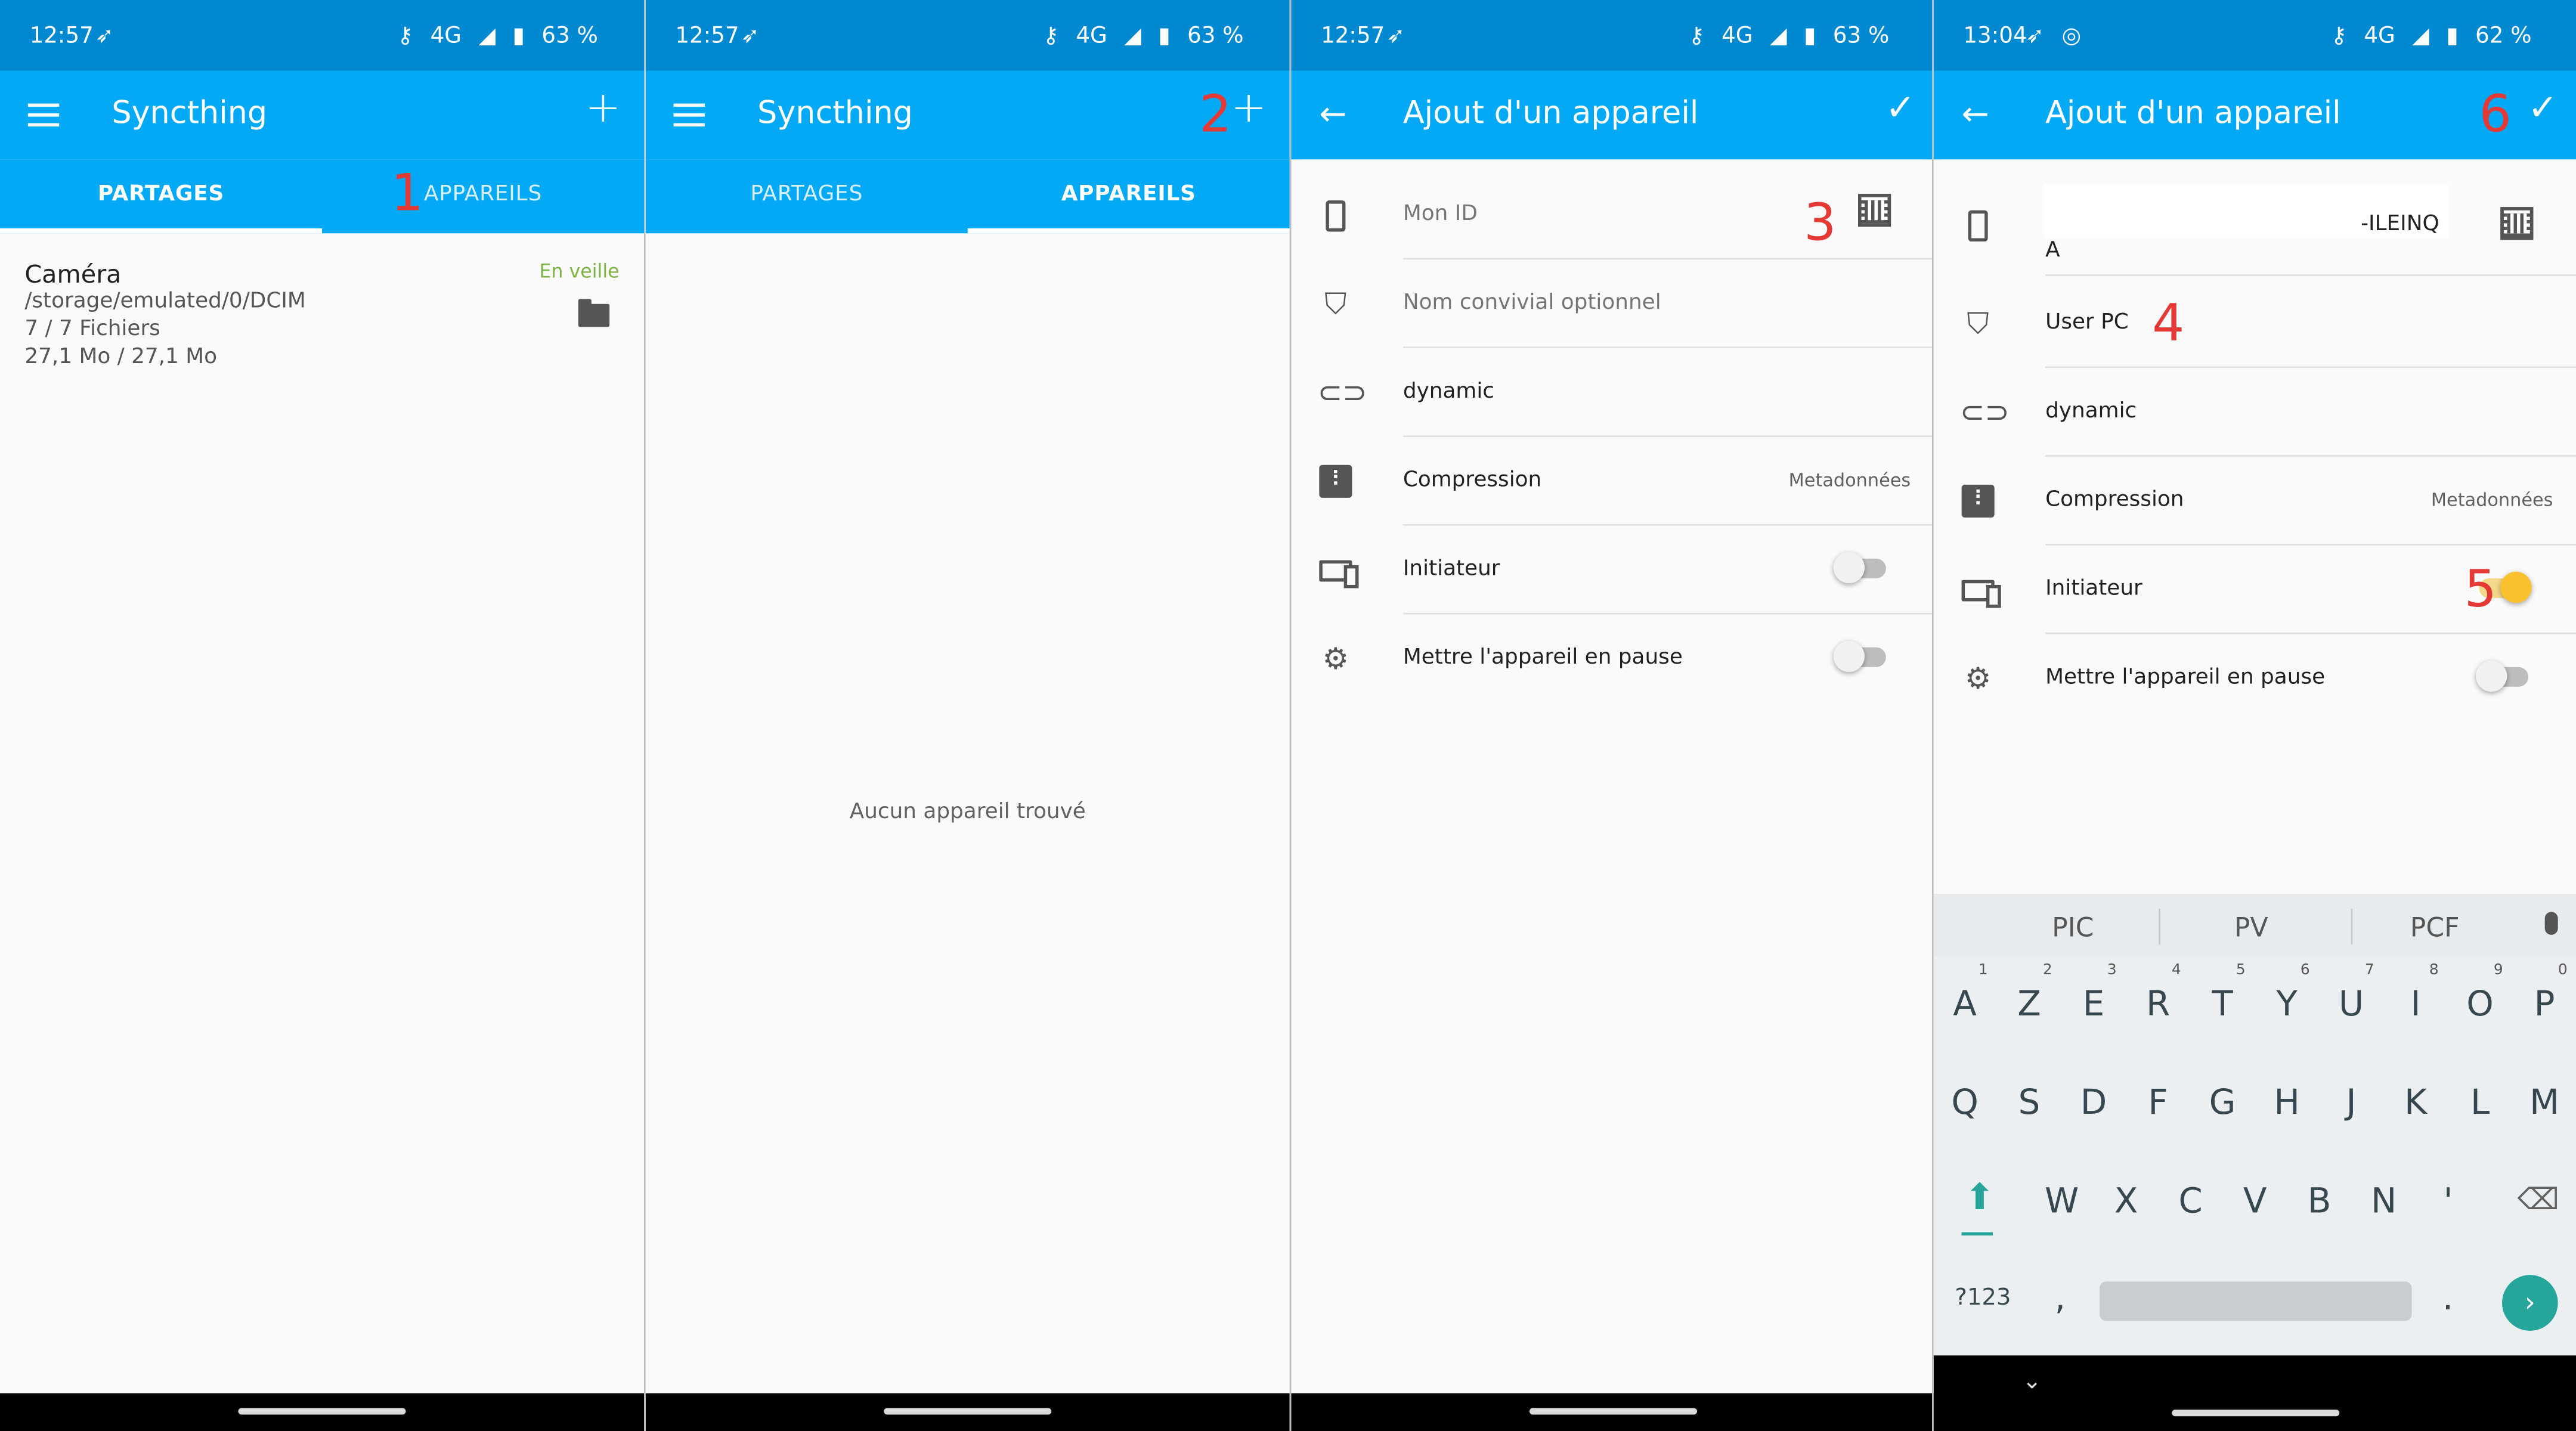  Describe the element at coordinates (1980, 1198) in the screenshot. I see `shift-key-icon: ⬆` at that location.